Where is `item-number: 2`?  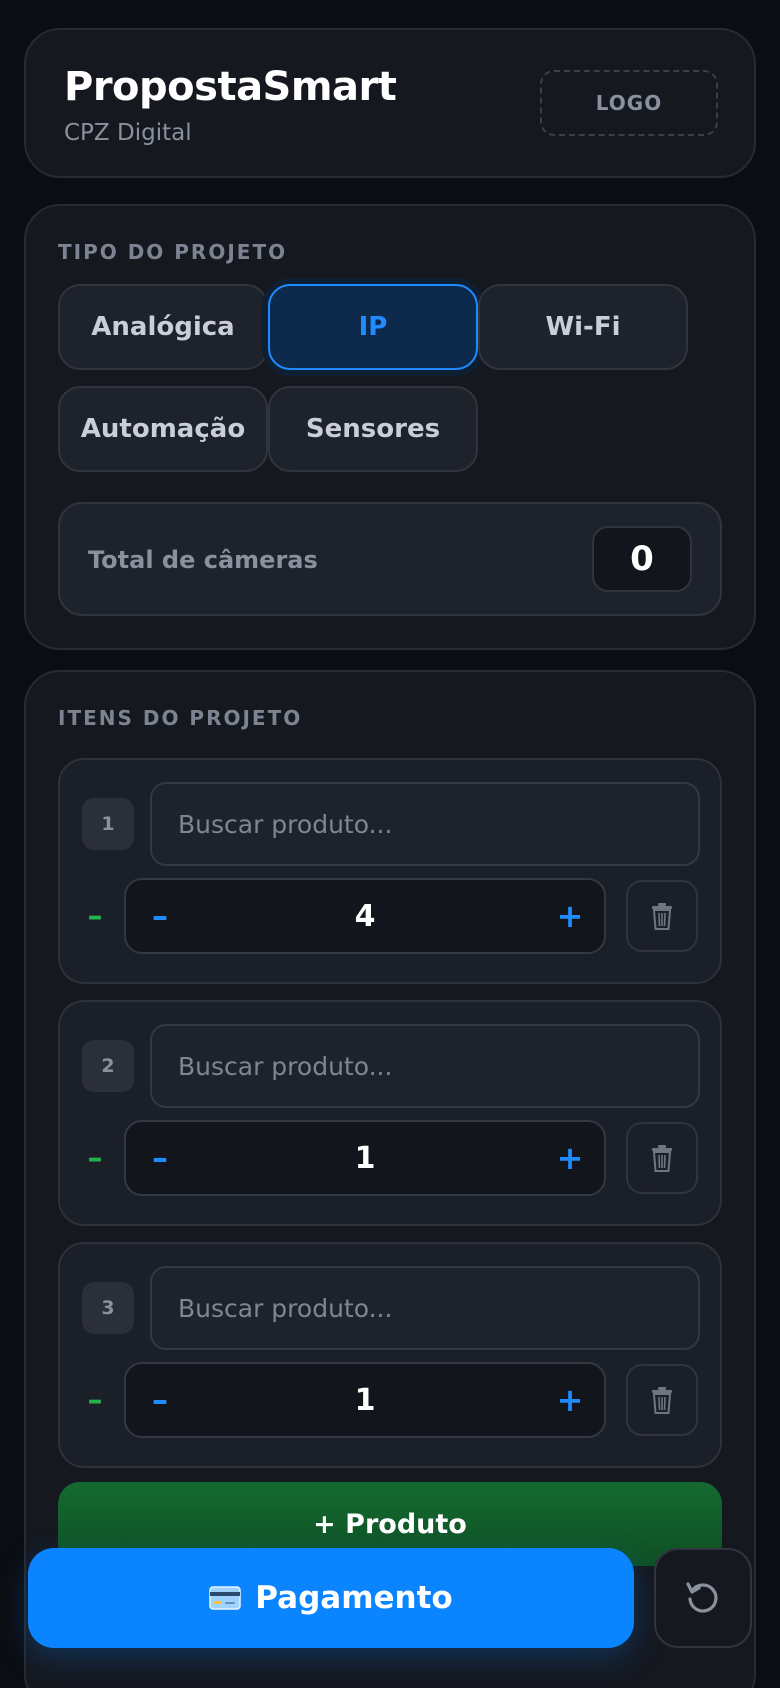 item-number: 2 is located at coordinates (108, 1066).